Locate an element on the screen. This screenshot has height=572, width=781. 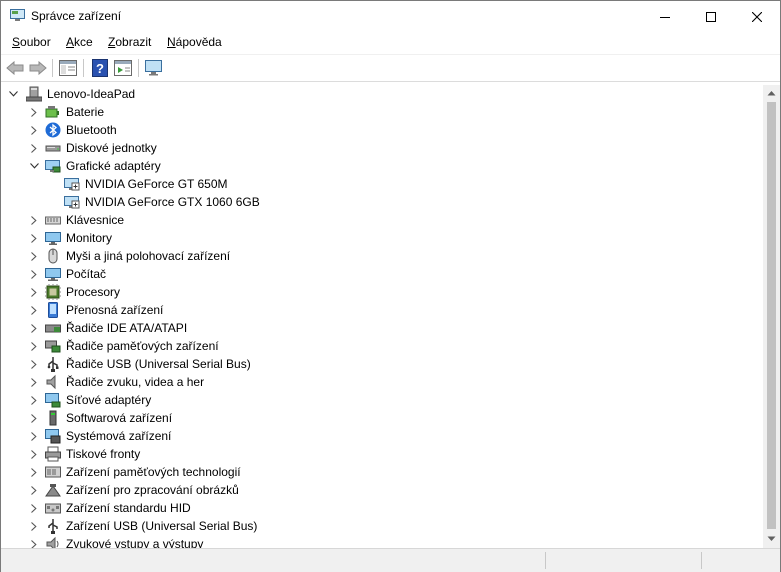
tree-category-row: Tiskové fronty is located at coordinates (382, 454).